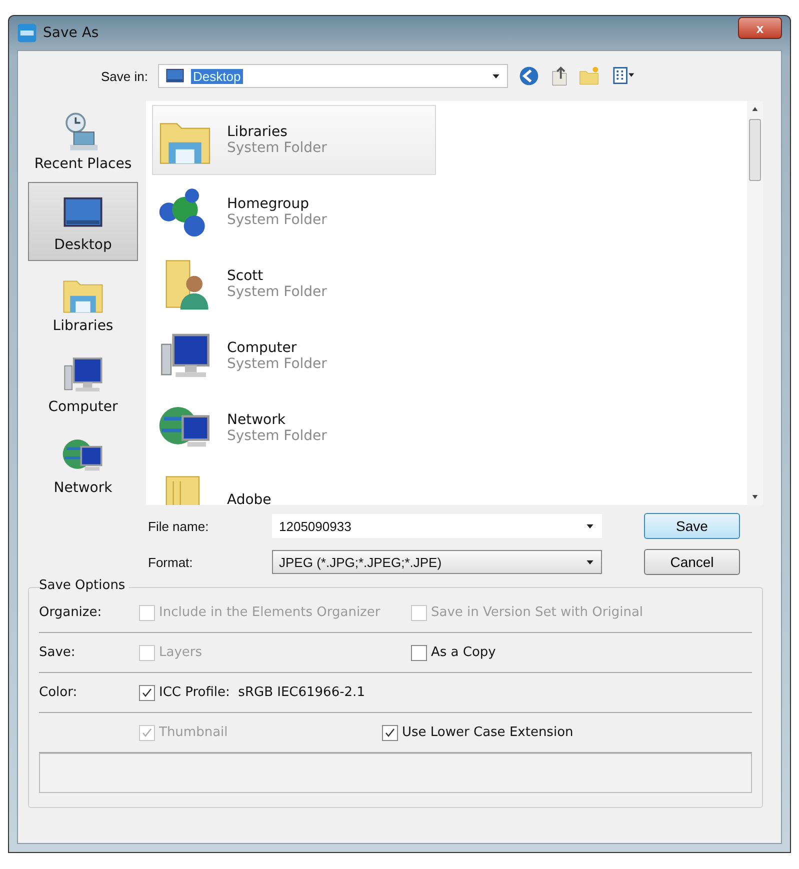  I want to click on sidebar-item: Libraries, so click(83, 303).